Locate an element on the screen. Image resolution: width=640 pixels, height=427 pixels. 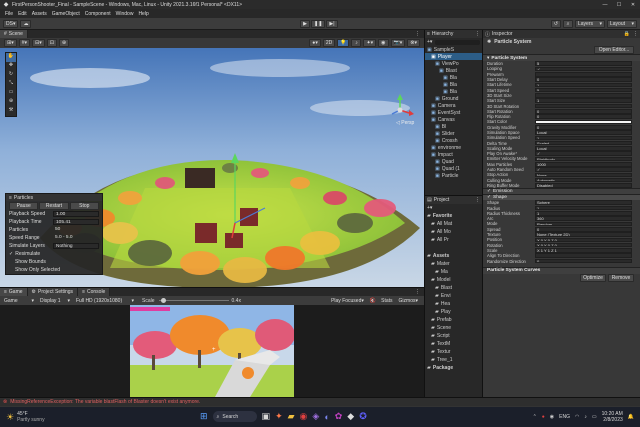
scale-slider is located at coordinates (193, 300).